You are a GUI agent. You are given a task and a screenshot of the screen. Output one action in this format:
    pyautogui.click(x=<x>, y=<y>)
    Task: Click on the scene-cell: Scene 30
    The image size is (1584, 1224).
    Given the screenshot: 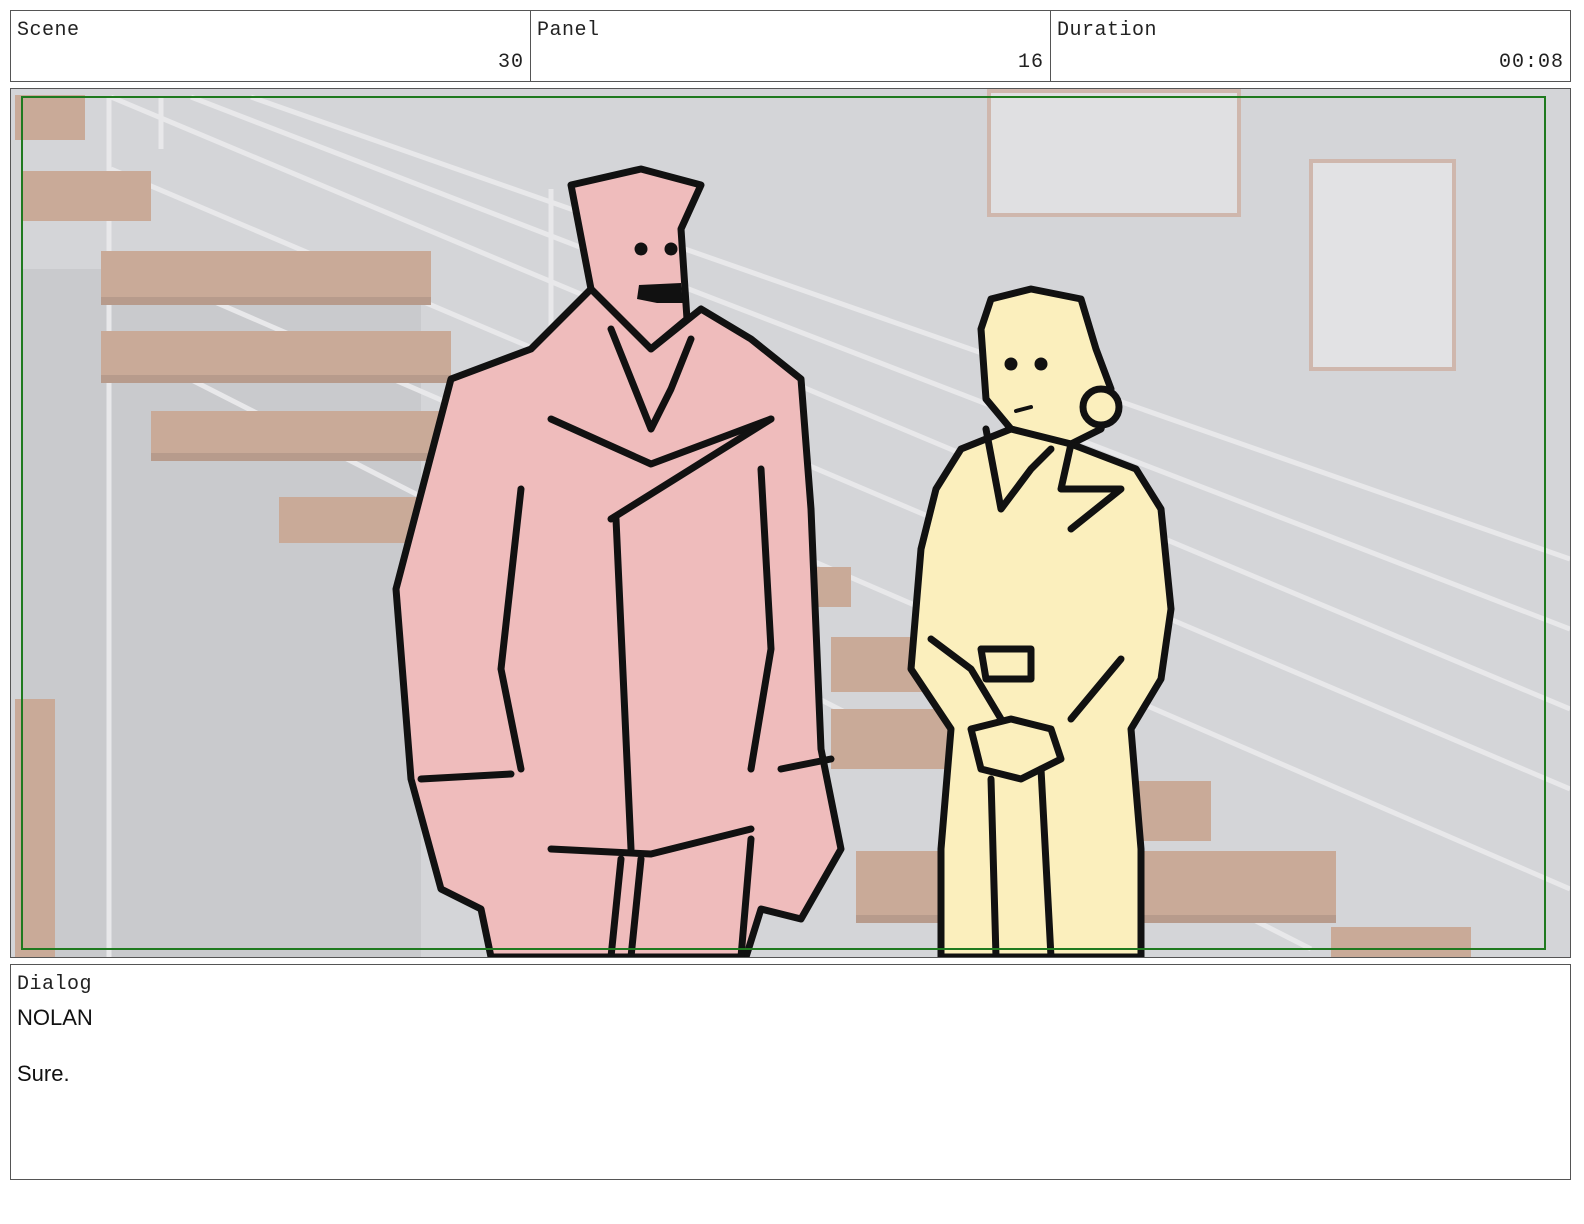 What is the action you would take?
    pyautogui.click(x=271, y=46)
    